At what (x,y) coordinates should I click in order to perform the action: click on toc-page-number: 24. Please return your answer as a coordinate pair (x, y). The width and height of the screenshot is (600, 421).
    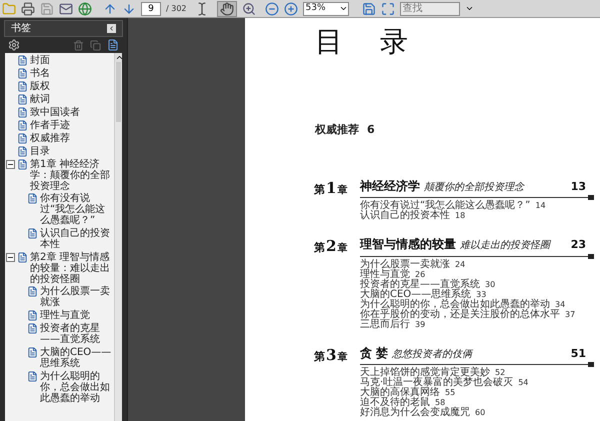
    Looking at the image, I should click on (460, 265).